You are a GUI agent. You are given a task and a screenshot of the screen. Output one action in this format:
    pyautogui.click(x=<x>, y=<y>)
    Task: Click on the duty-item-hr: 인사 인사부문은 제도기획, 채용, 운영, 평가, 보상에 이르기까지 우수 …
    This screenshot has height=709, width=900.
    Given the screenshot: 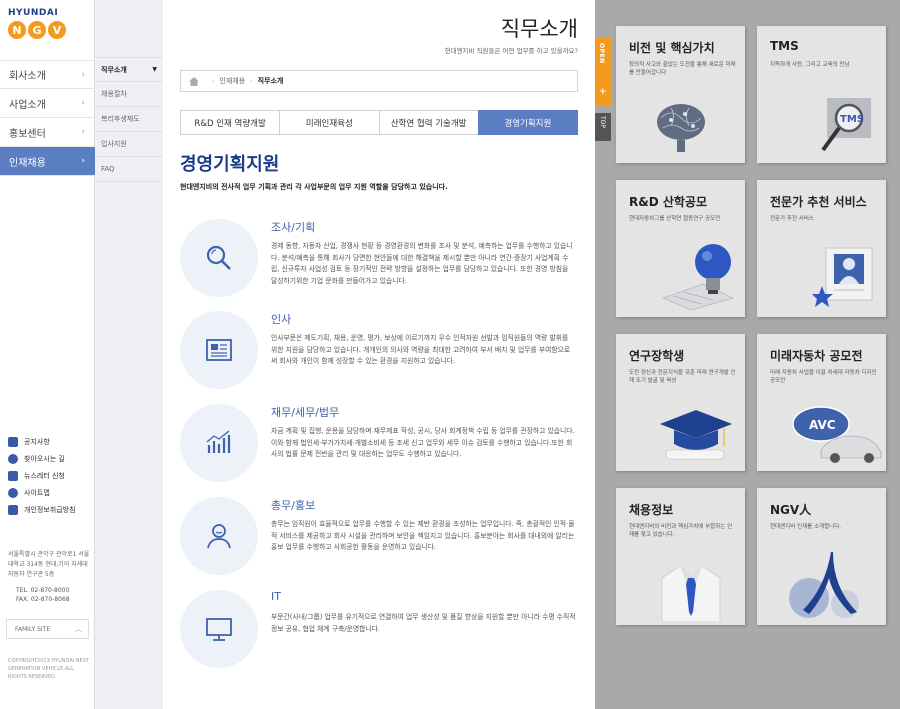 What is the action you would take?
    pyautogui.click(x=380, y=356)
    